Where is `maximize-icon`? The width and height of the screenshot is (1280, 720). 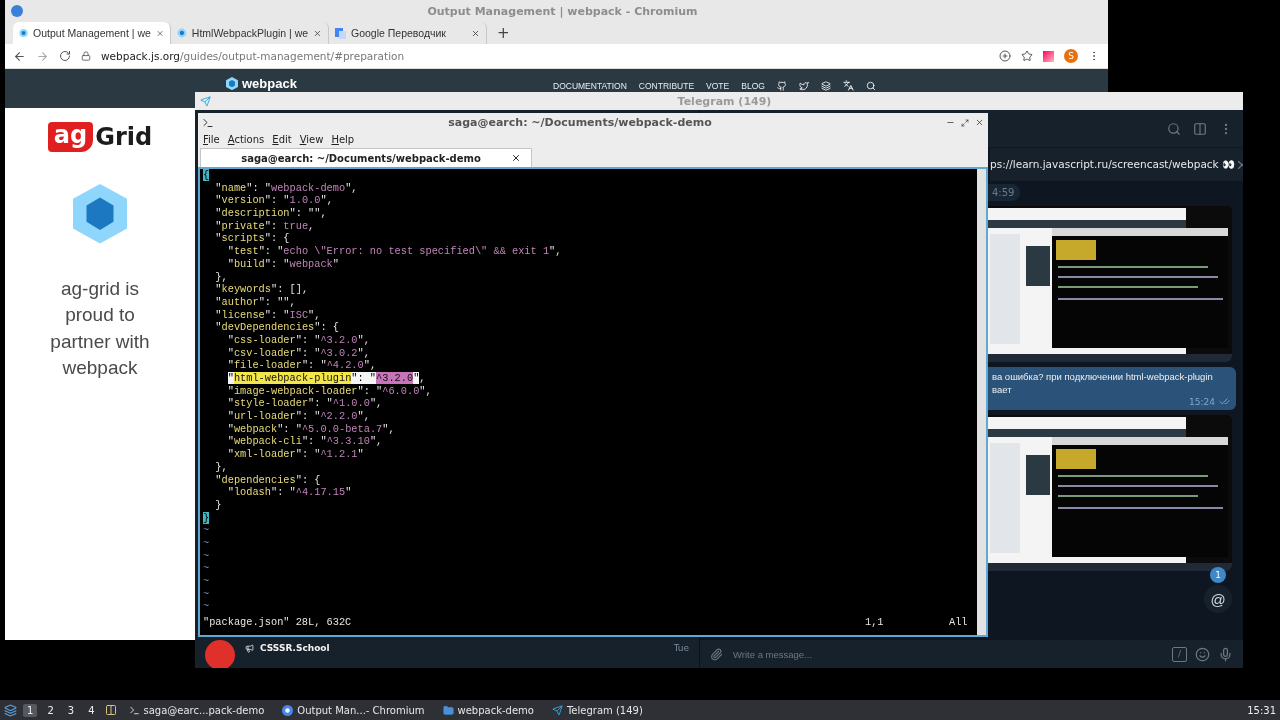
maximize-icon is located at coordinates (965, 122).